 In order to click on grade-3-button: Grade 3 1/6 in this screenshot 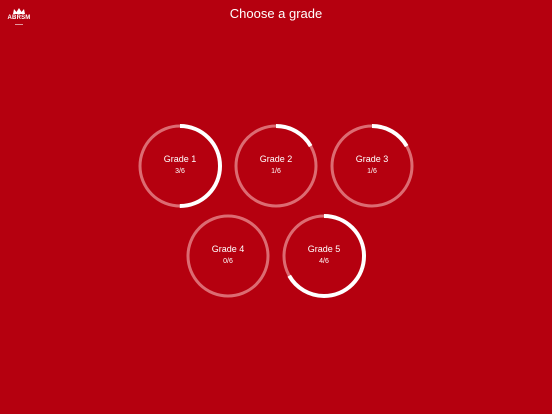, I will do `click(372, 166)`.